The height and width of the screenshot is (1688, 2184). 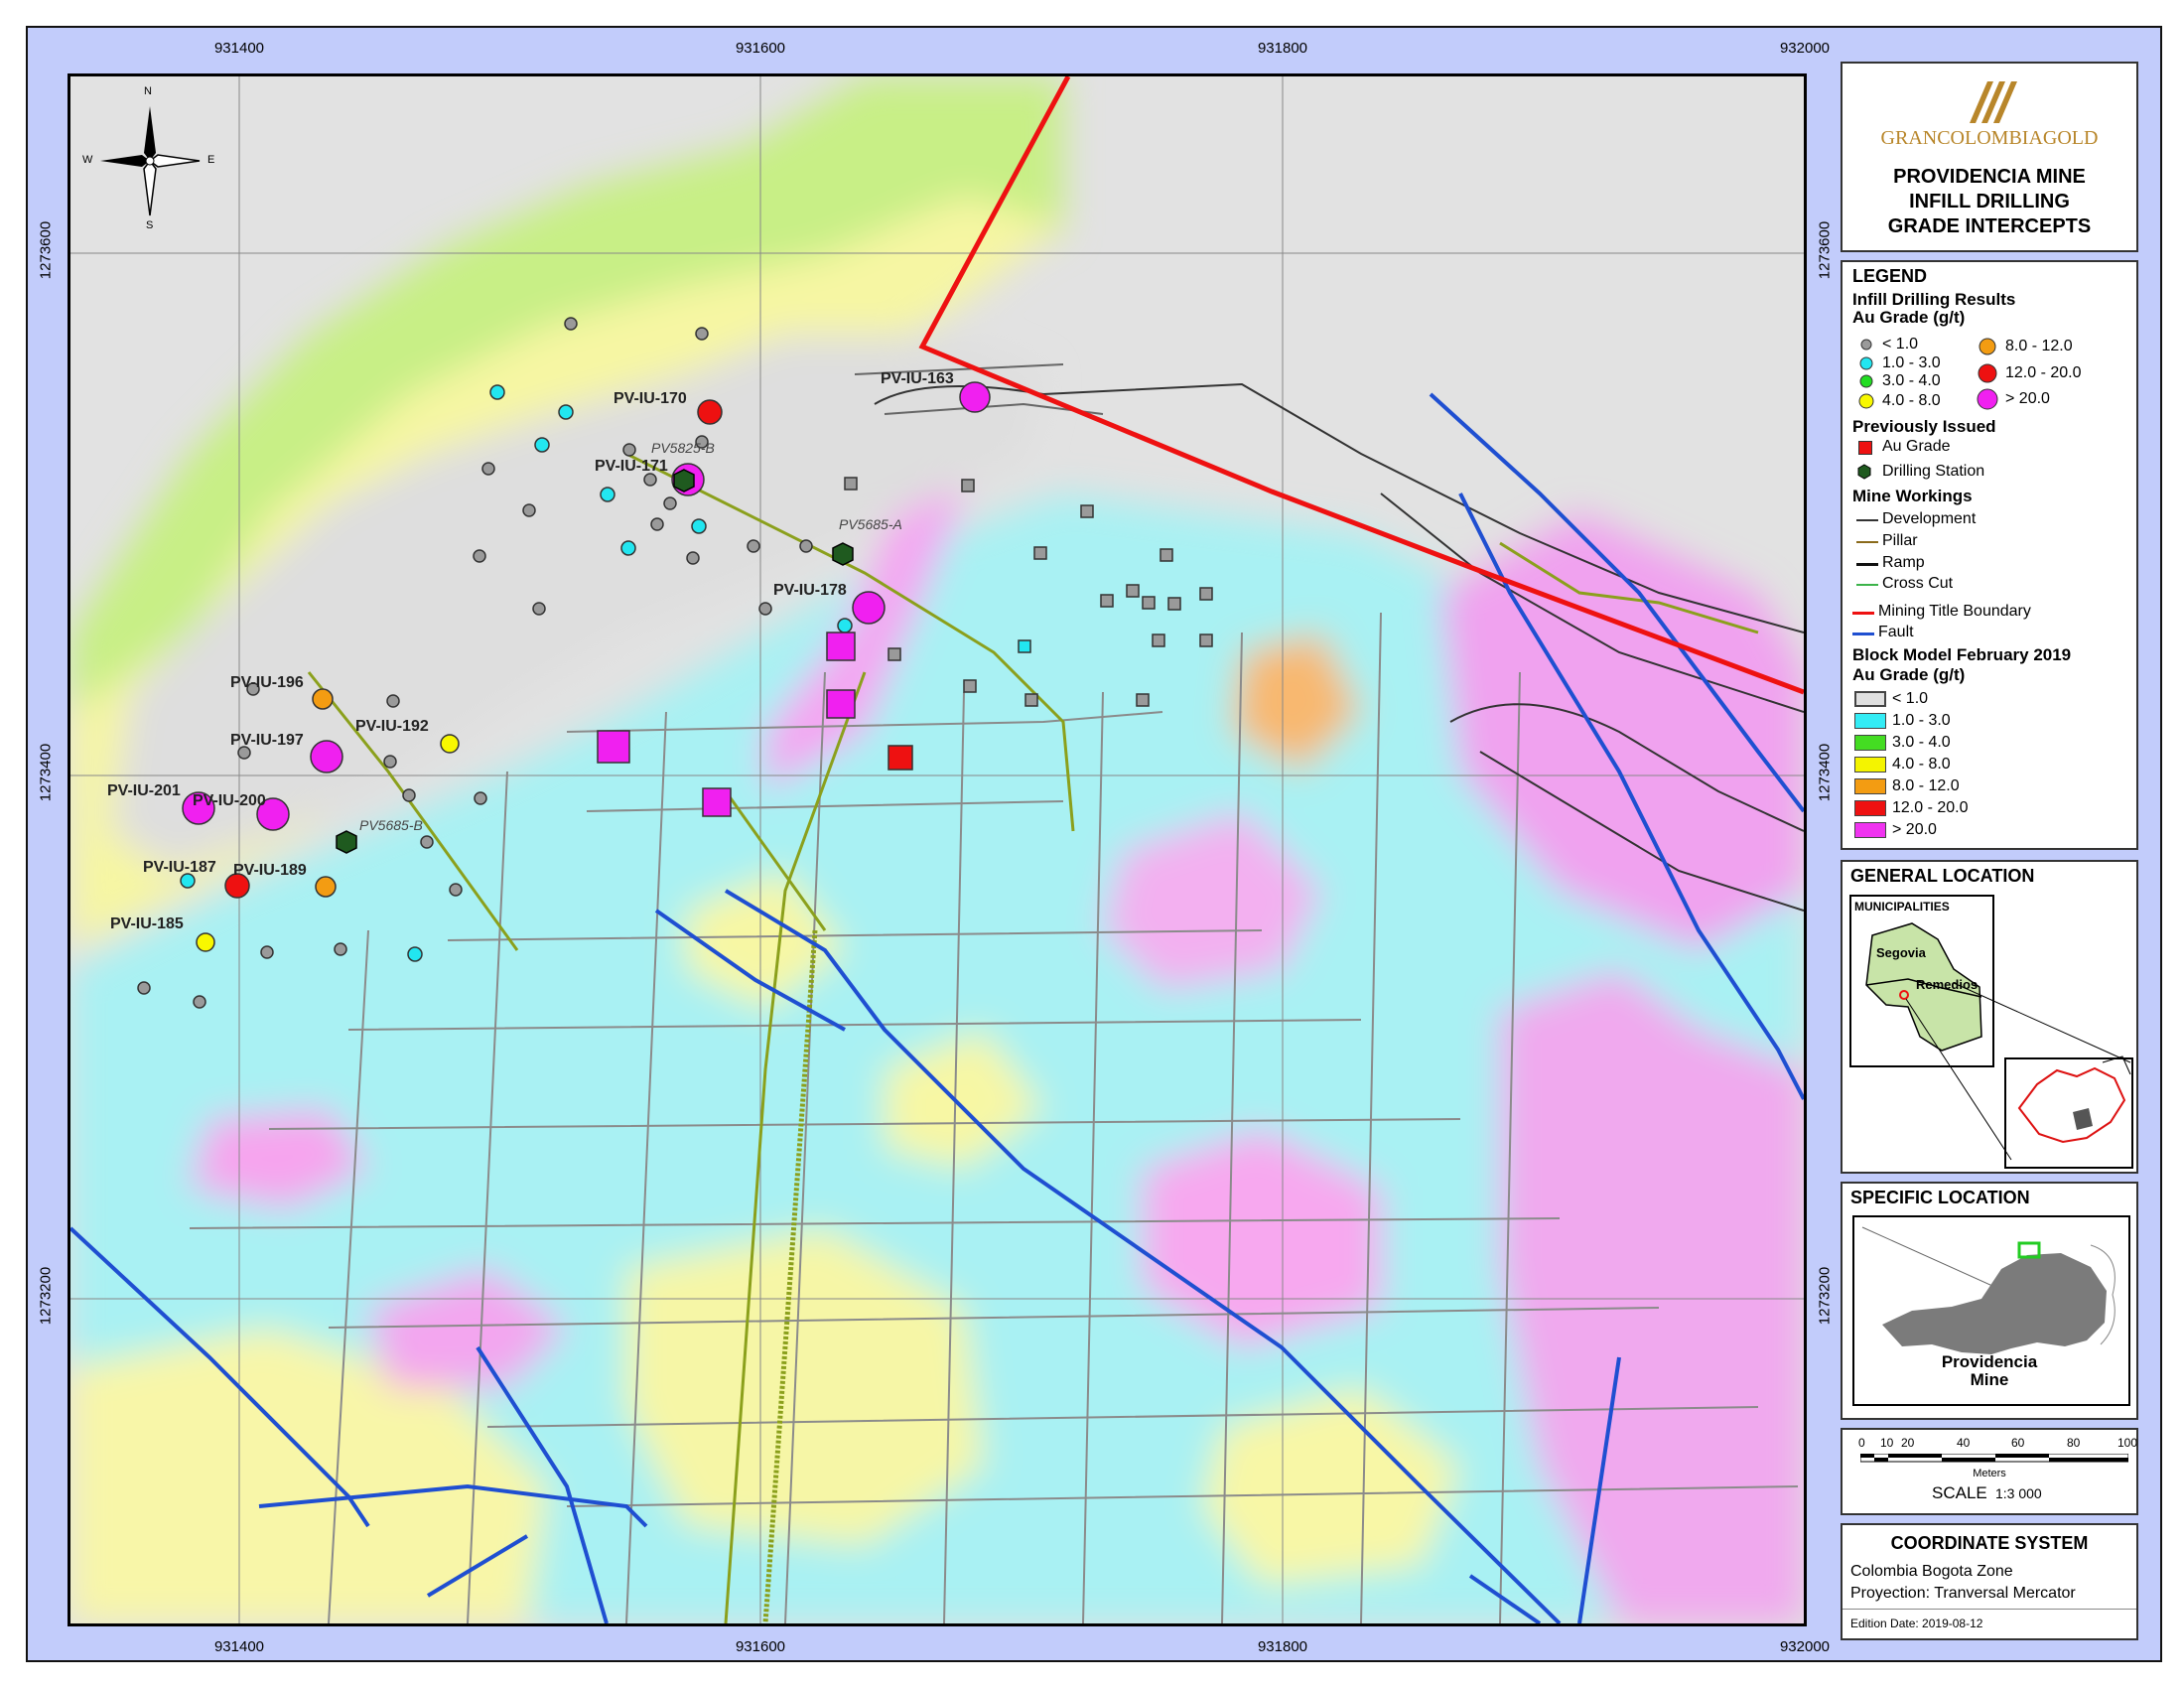 What do you see at coordinates (144, 790) in the screenshot?
I see `drillhole-label: PV-IU-201` at bounding box center [144, 790].